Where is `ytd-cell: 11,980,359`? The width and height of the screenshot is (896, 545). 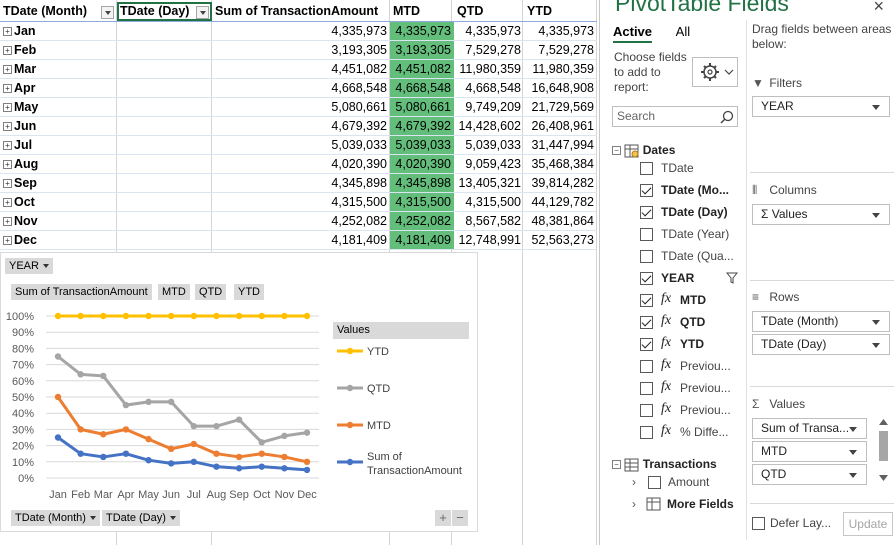
ytd-cell: 11,980,359 is located at coordinates (560, 69).